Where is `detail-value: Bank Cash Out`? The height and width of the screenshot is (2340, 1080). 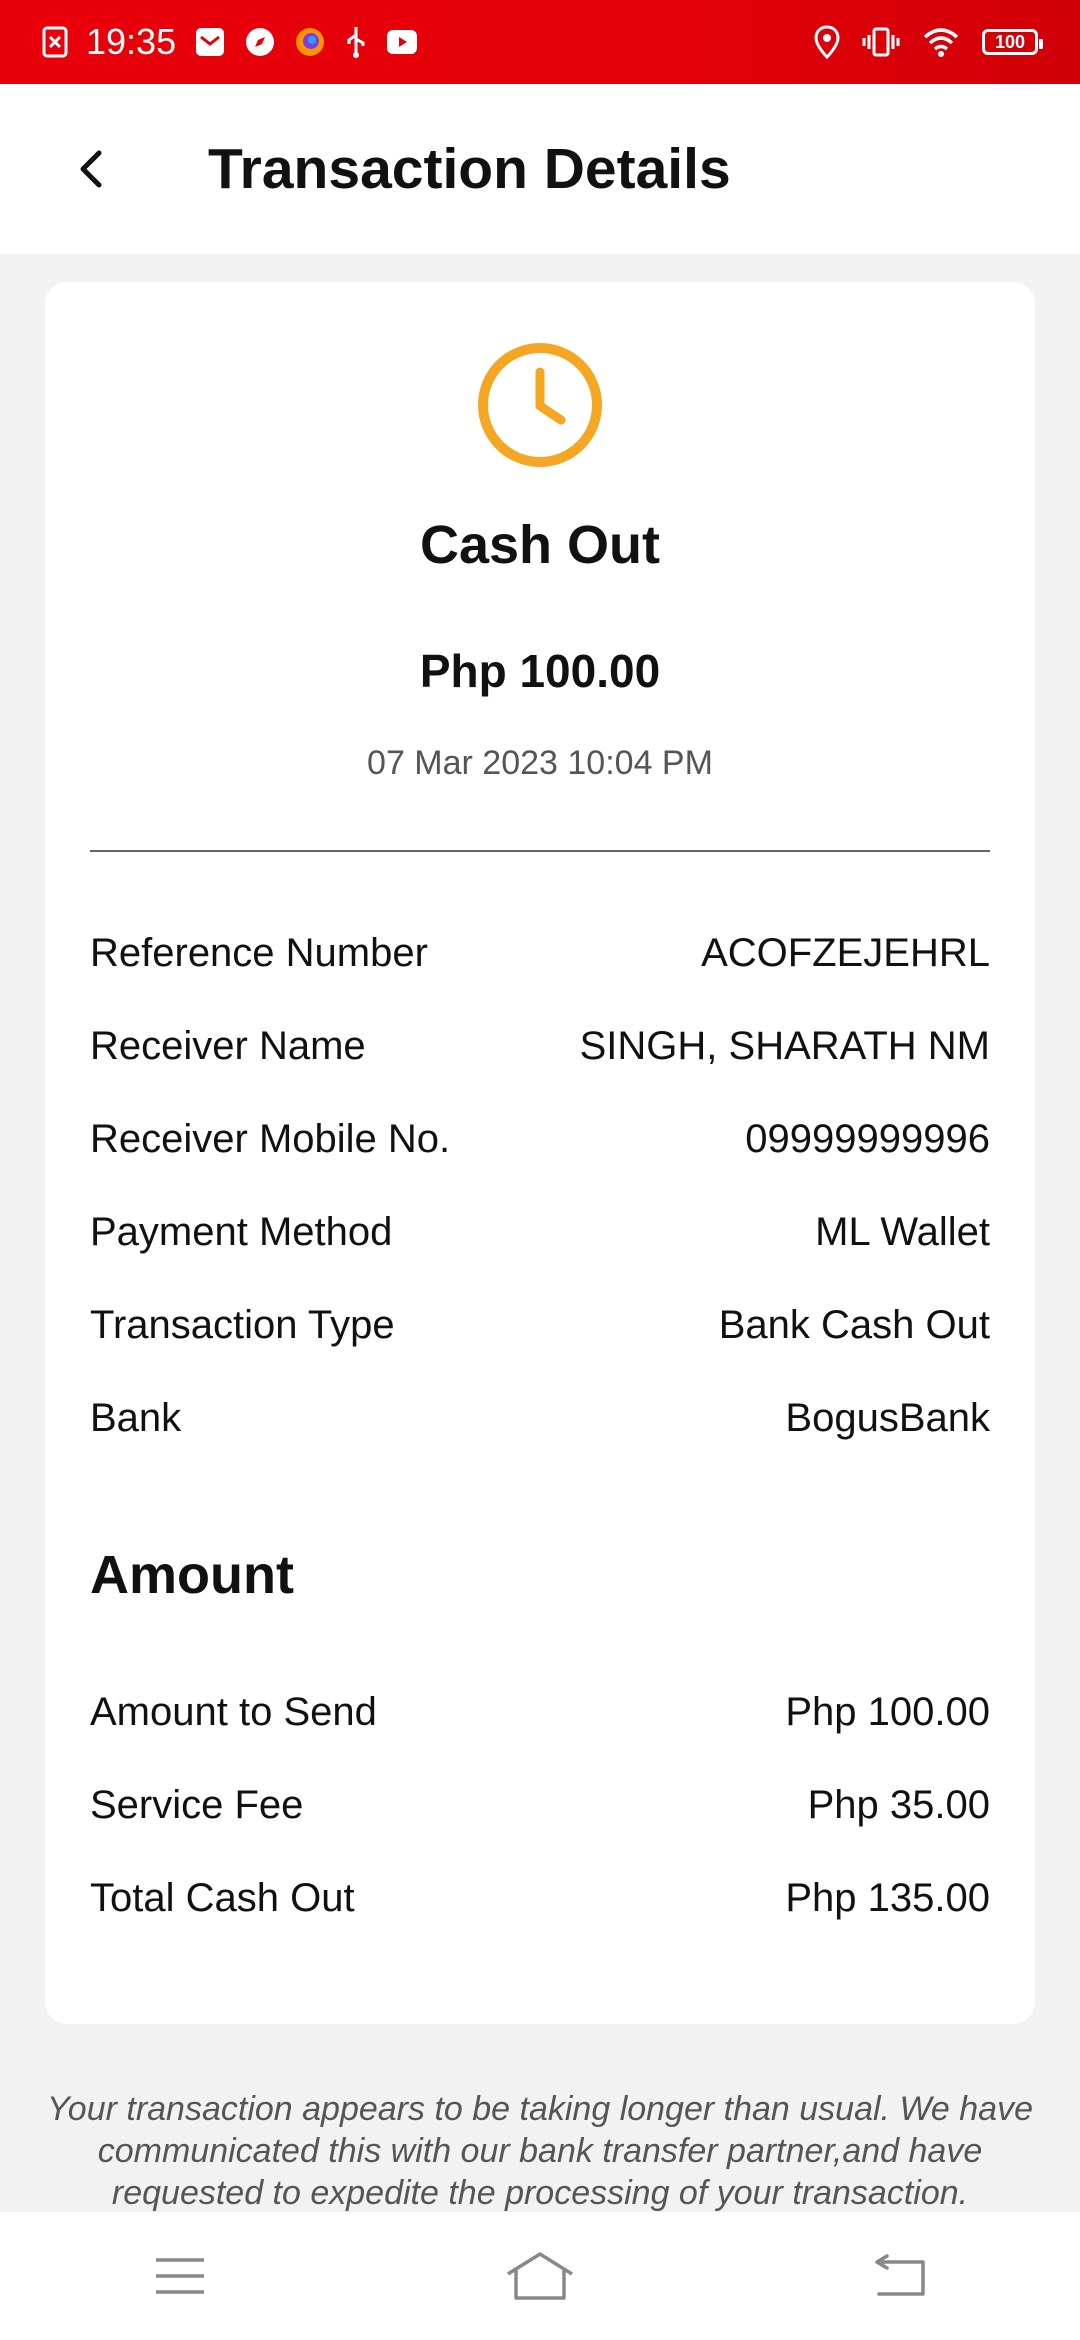 detail-value: Bank Cash Out is located at coordinates (854, 1325).